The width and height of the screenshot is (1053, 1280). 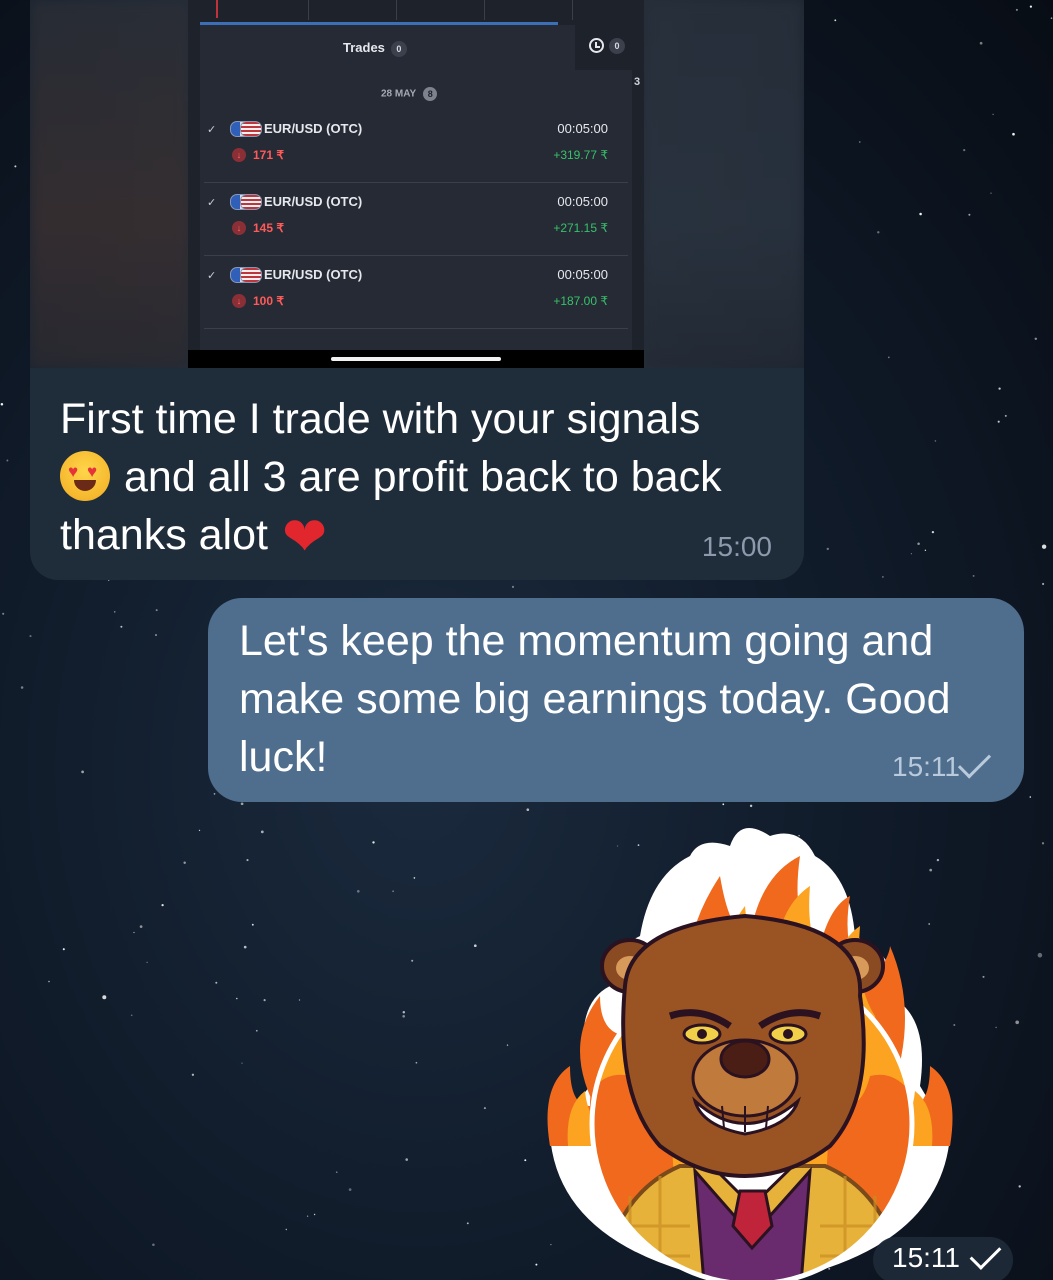 What do you see at coordinates (85, 476) in the screenshot?
I see `heart-eyes-emoji-icon: ♥ ♥` at bounding box center [85, 476].